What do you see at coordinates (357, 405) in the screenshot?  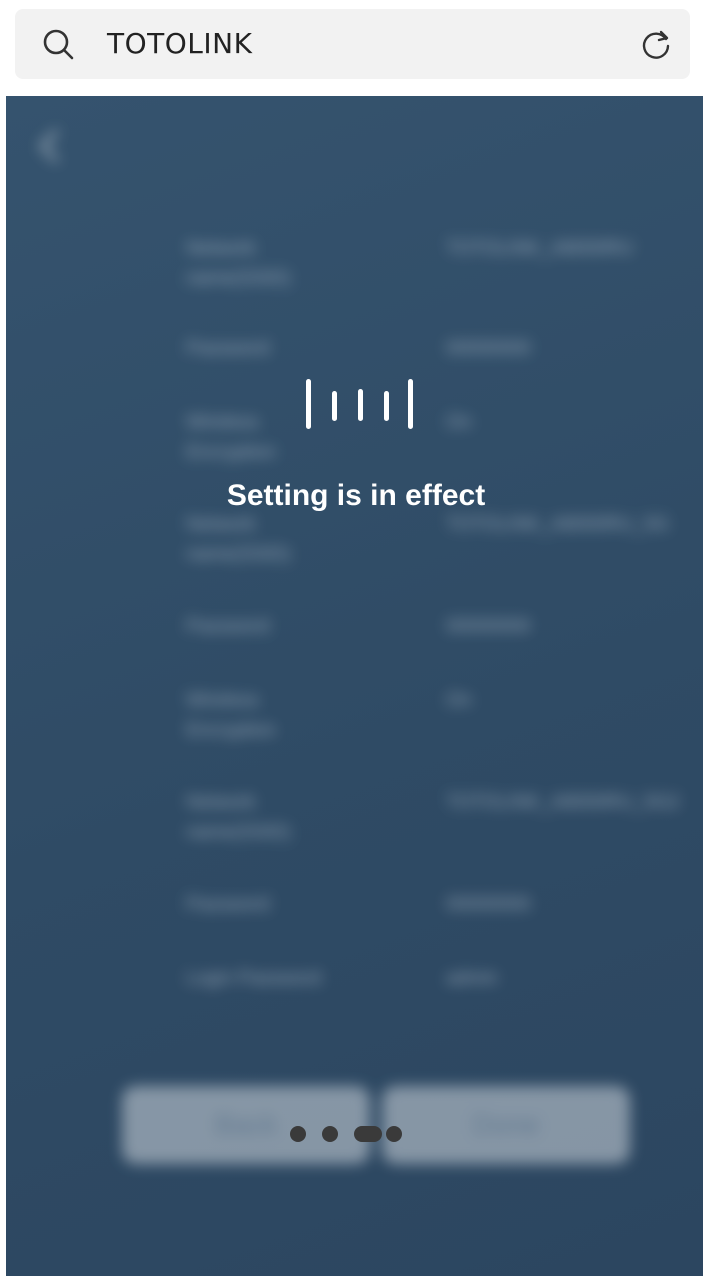 I see `loading-bars-icon` at bounding box center [357, 405].